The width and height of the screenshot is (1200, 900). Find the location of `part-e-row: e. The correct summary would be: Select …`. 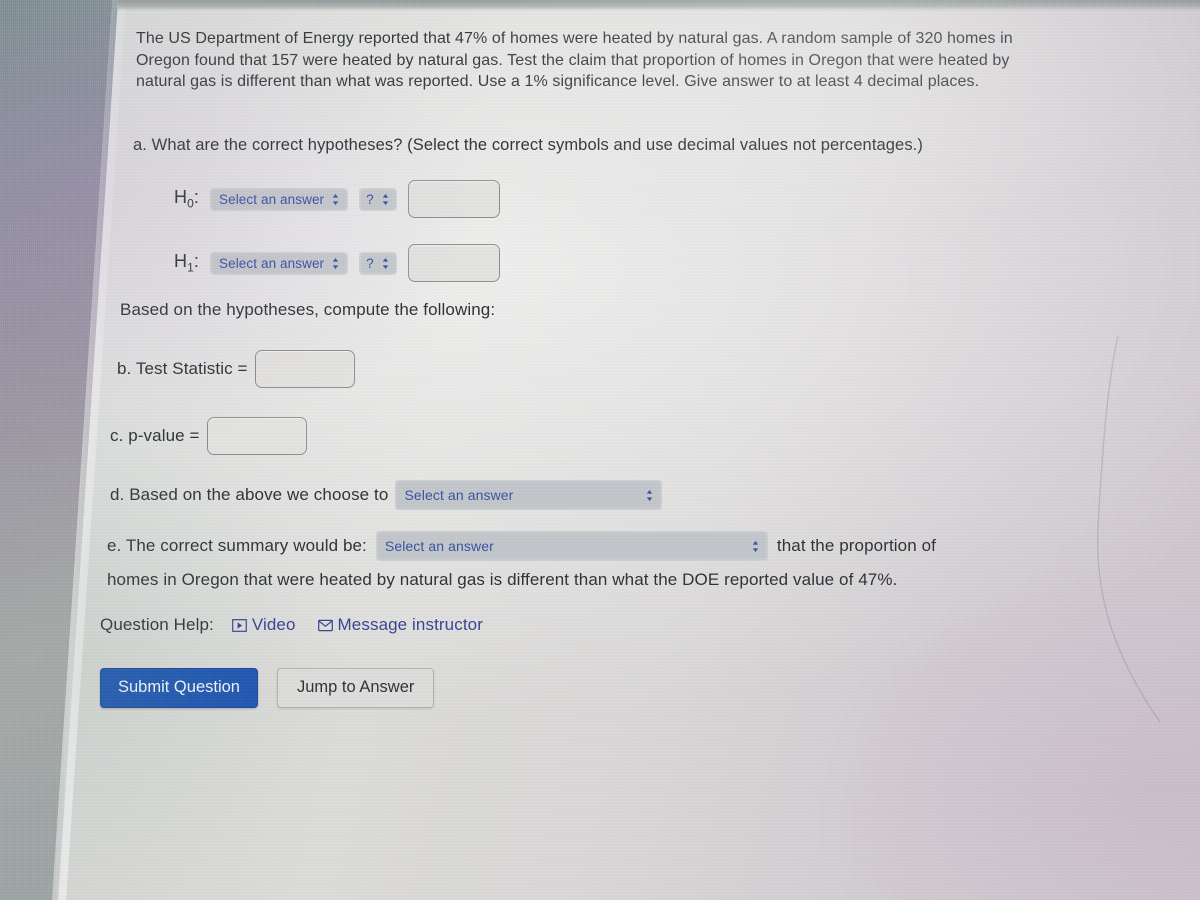

part-e-row: e. The correct summary would be: Select … is located at coordinates (567, 546).